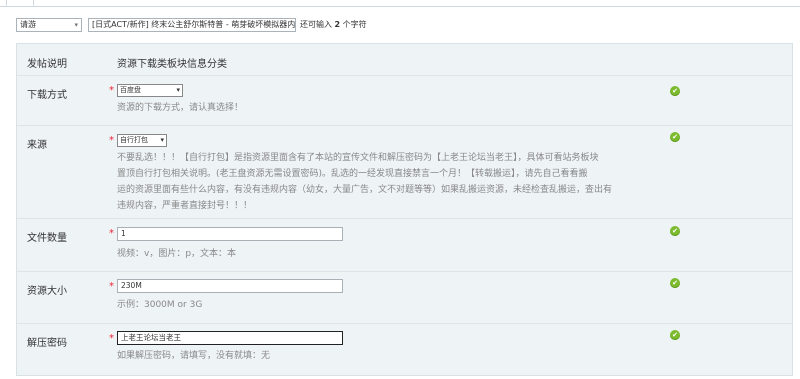 The image size is (800, 379). Describe the element at coordinates (130, 90) in the screenshot. I see `download-select-value: 百度盘` at that location.